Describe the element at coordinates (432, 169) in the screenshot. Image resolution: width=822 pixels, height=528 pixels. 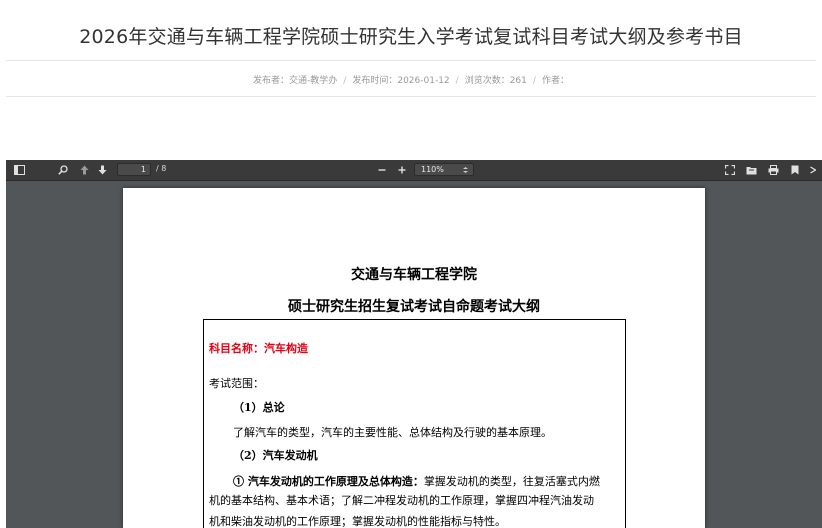
I see `zoom-value: 110%` at that location.